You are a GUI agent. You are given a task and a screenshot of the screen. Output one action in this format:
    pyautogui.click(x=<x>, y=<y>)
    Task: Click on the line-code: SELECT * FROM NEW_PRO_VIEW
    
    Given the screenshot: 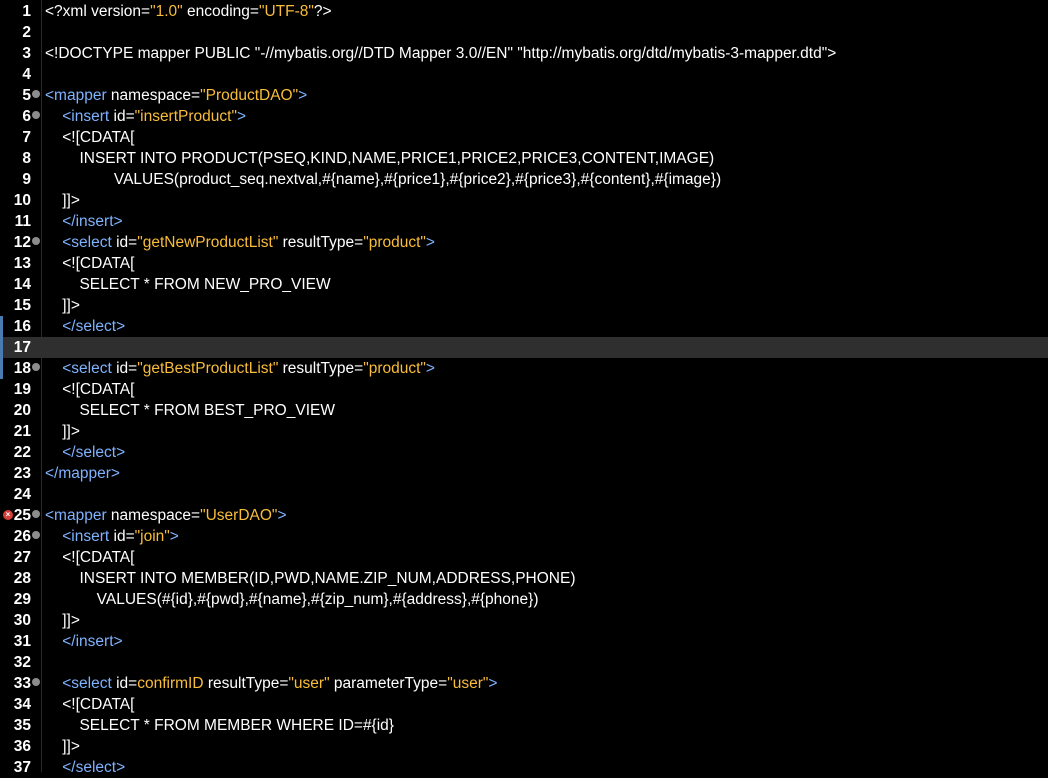 What is the action you would take?
    pyautogui.click(x=188, y=284)
    